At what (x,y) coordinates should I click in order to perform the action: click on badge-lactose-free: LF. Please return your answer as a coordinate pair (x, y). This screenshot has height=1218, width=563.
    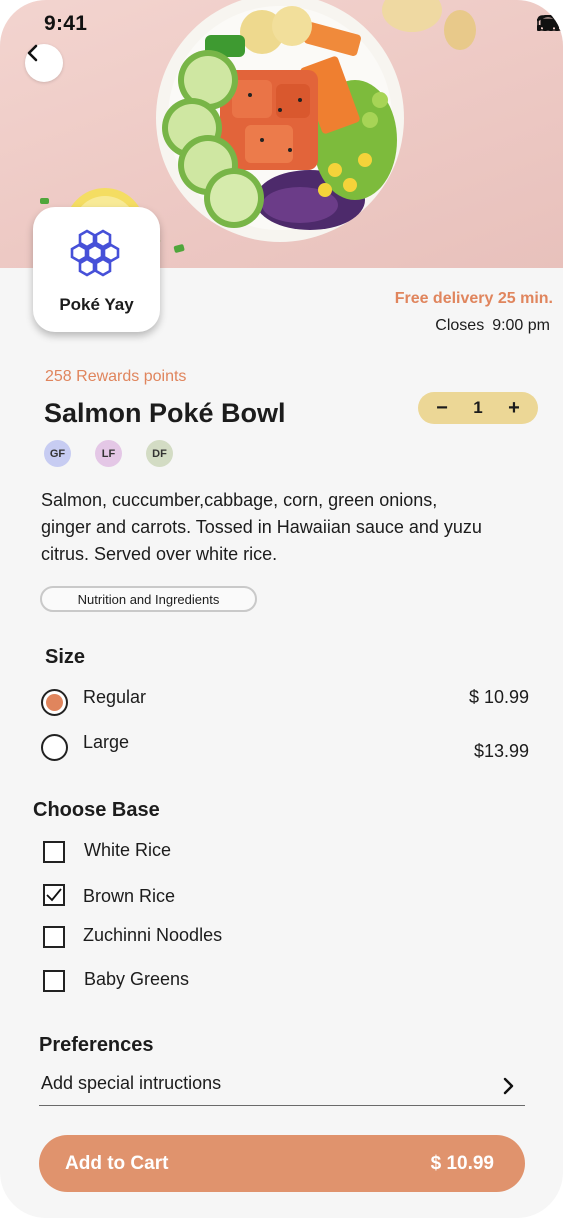
    Looking at the image, I should click on (108, 453).